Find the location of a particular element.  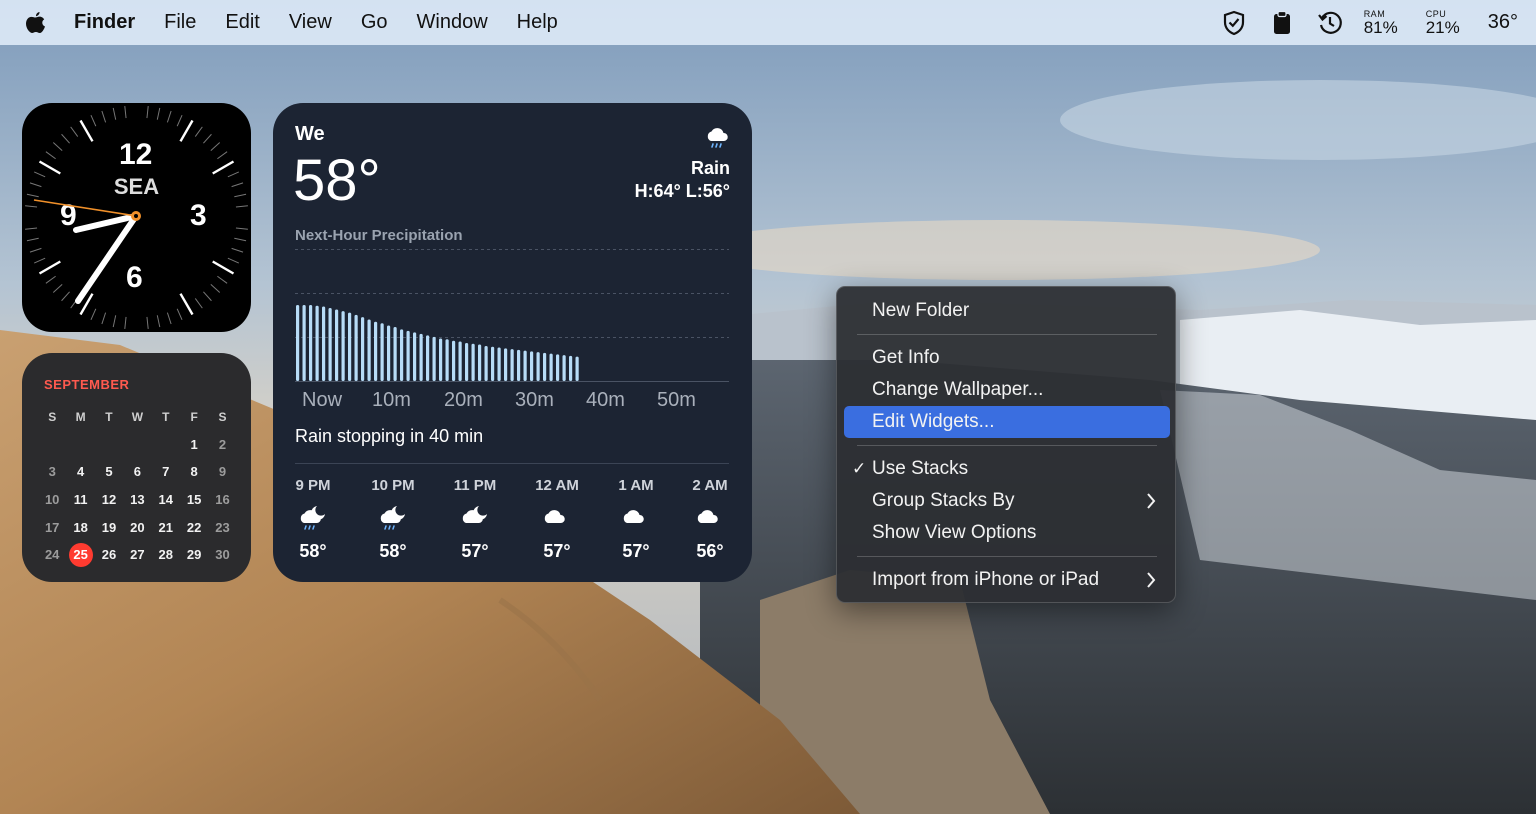

hourly-item: 10 PM 58° is located at coordinates (393, 519).